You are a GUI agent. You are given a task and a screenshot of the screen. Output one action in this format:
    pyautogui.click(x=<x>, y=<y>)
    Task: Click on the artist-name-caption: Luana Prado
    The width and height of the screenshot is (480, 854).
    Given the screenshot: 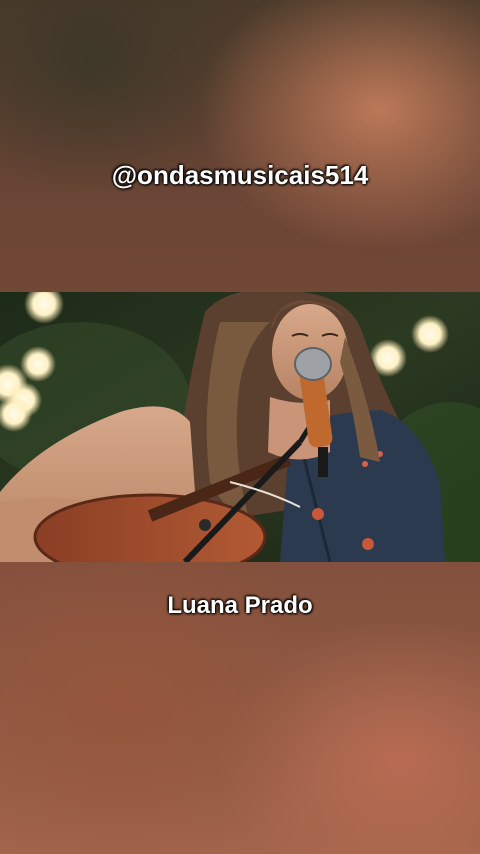 What is the action you would take?
    pyautogui.click(x=240, y=605)
    